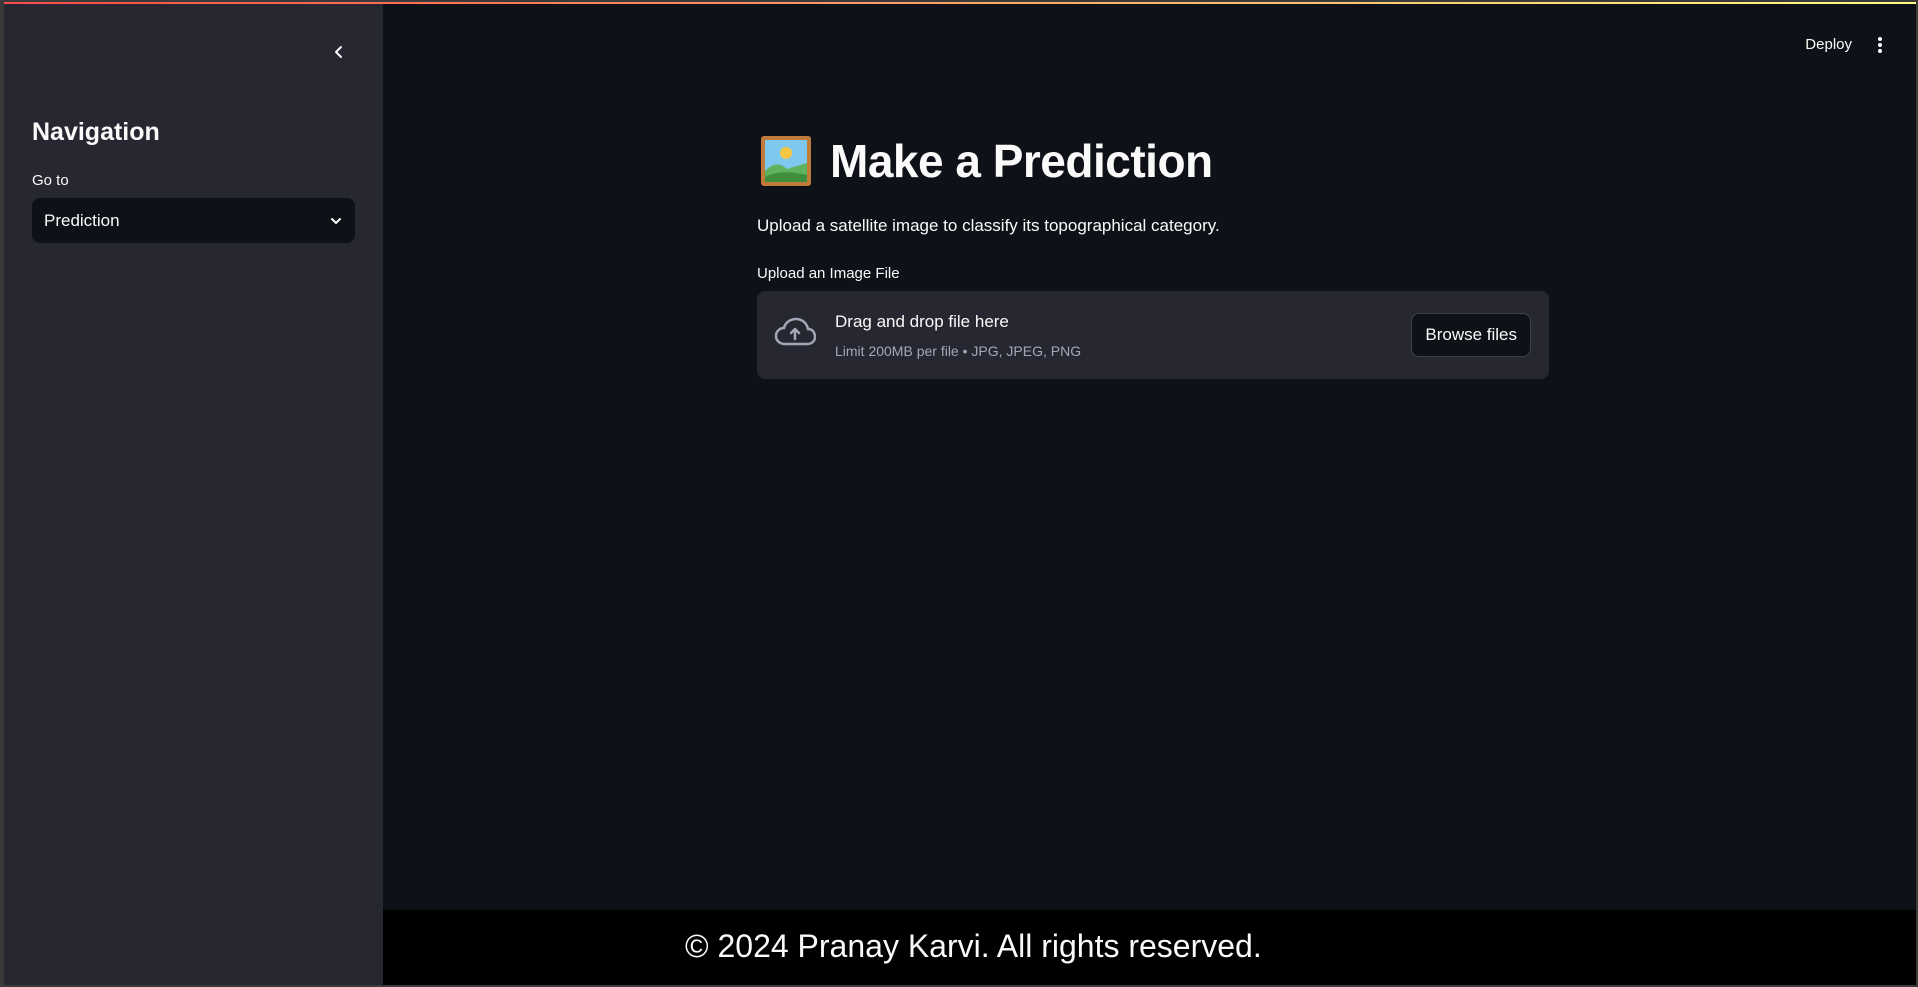 The height and width of the screenshot is (987, 1918). Describe the element at coordinates (336, 220) in the screenshot. I see `chevron-down-icon` at that location.